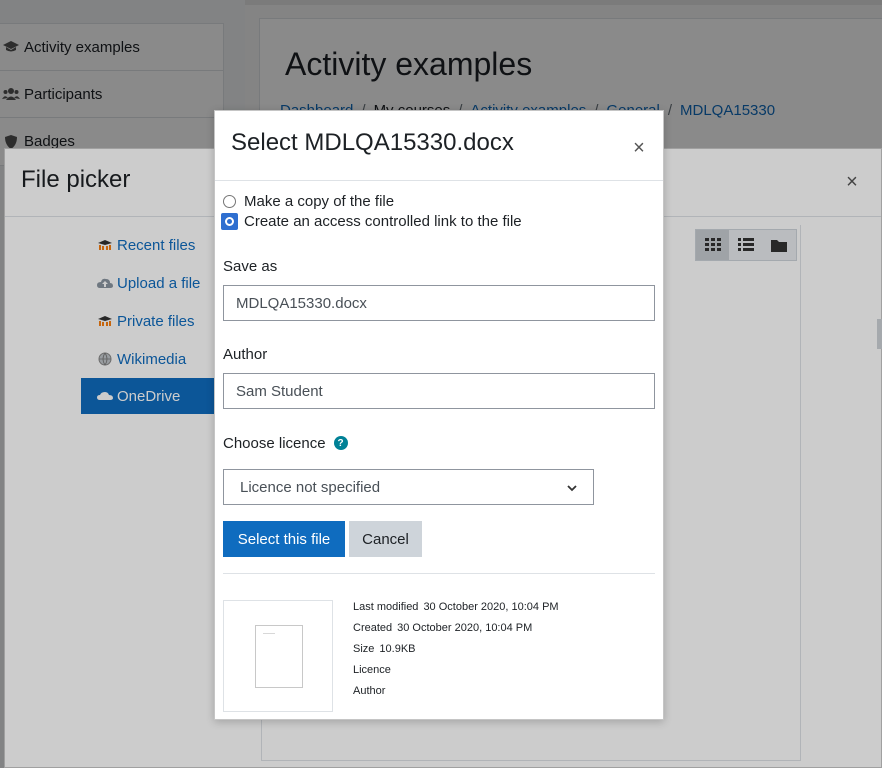  What do you see at coordinates (319, 201) in the screenshot?
I see `option-label: Make a copy of the file` at bounding box center [319, 201].